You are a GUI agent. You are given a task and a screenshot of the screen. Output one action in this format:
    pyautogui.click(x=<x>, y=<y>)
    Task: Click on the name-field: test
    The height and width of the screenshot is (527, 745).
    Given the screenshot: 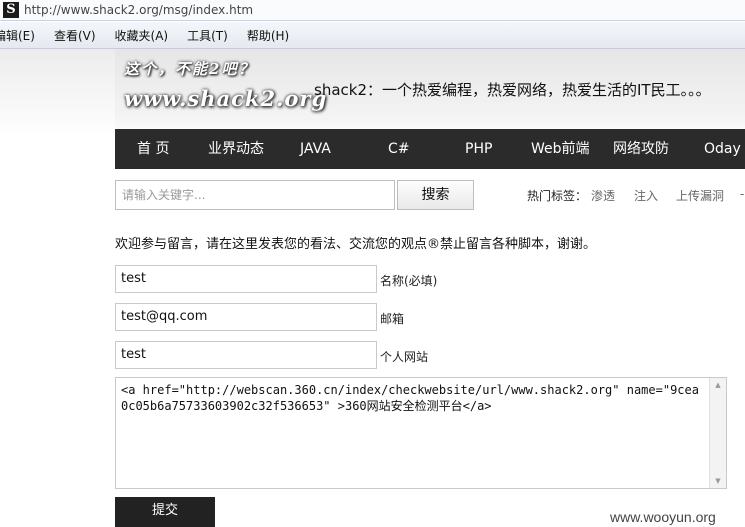 What is the action you would take?
    pyautogui.click(x=246, y=279)
    